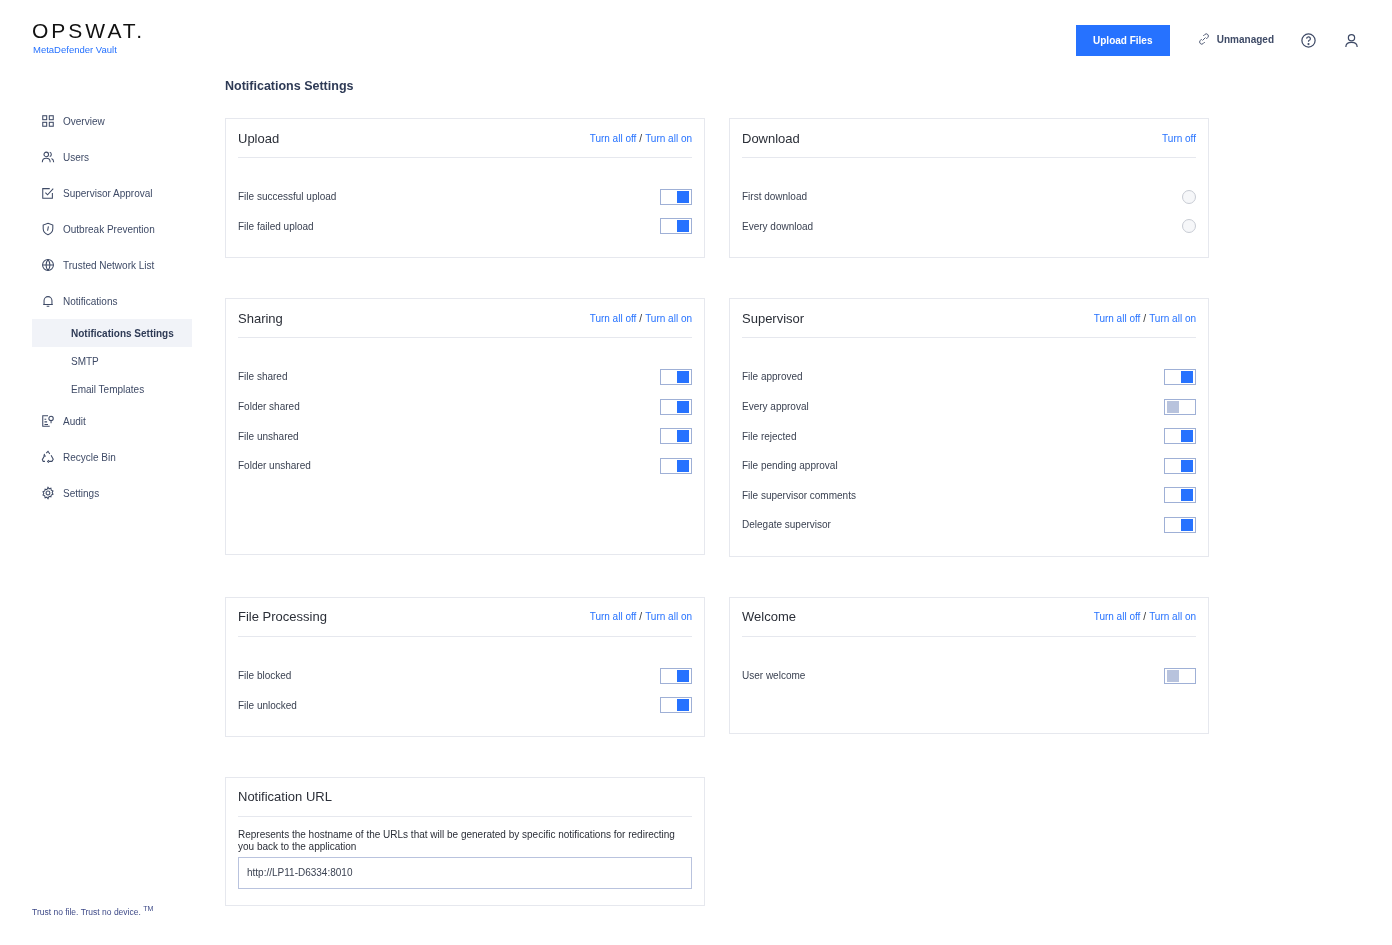  What do you see at coordinates (774, 676) in the screenshot?
I see `setting-label: User welcome` at bounding box center [774, 676].